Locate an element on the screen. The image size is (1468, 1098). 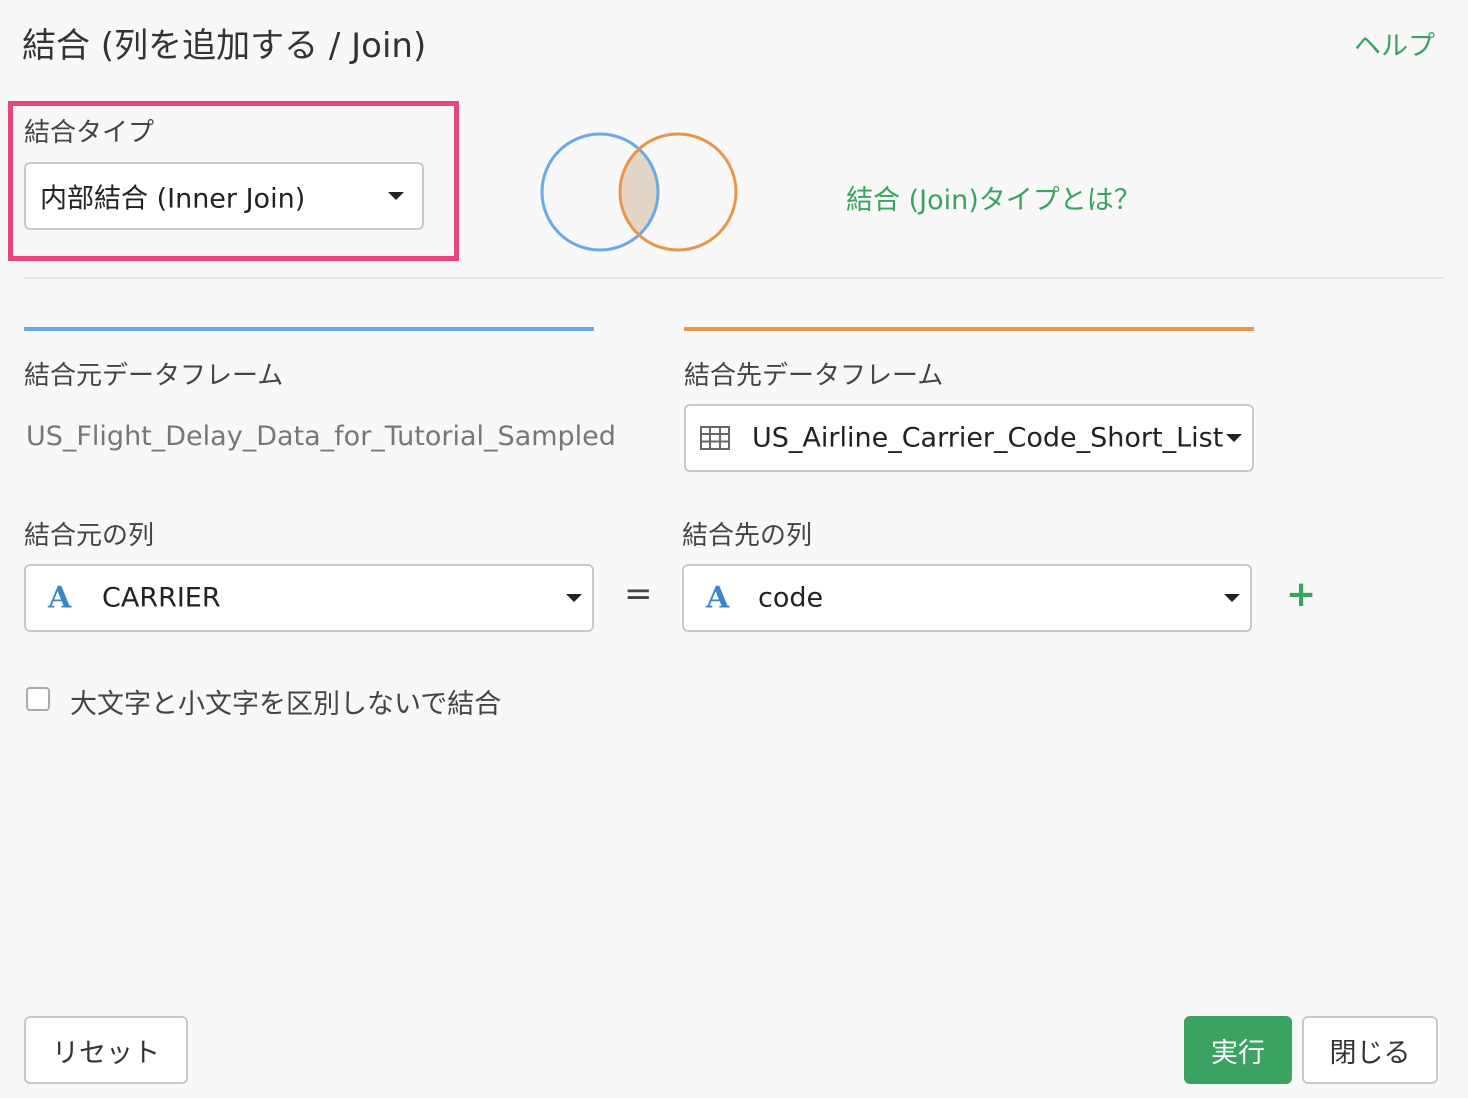
case-insensitive-label: 大文字と小文字を区別しないで結合 is located at coordinates (286, 704).